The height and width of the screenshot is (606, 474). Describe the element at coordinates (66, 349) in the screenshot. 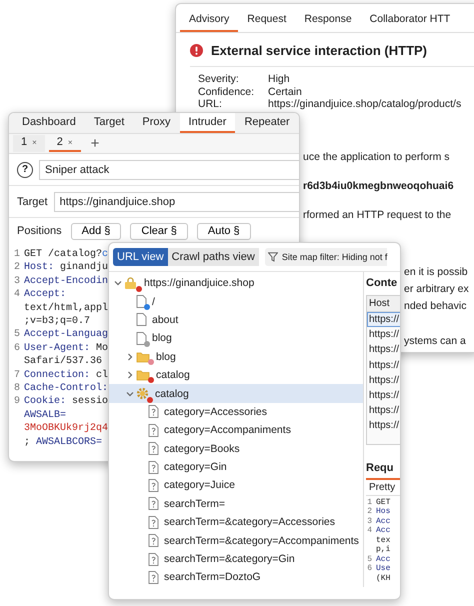

I see `code-line: User-Agent: Mo` at that location.